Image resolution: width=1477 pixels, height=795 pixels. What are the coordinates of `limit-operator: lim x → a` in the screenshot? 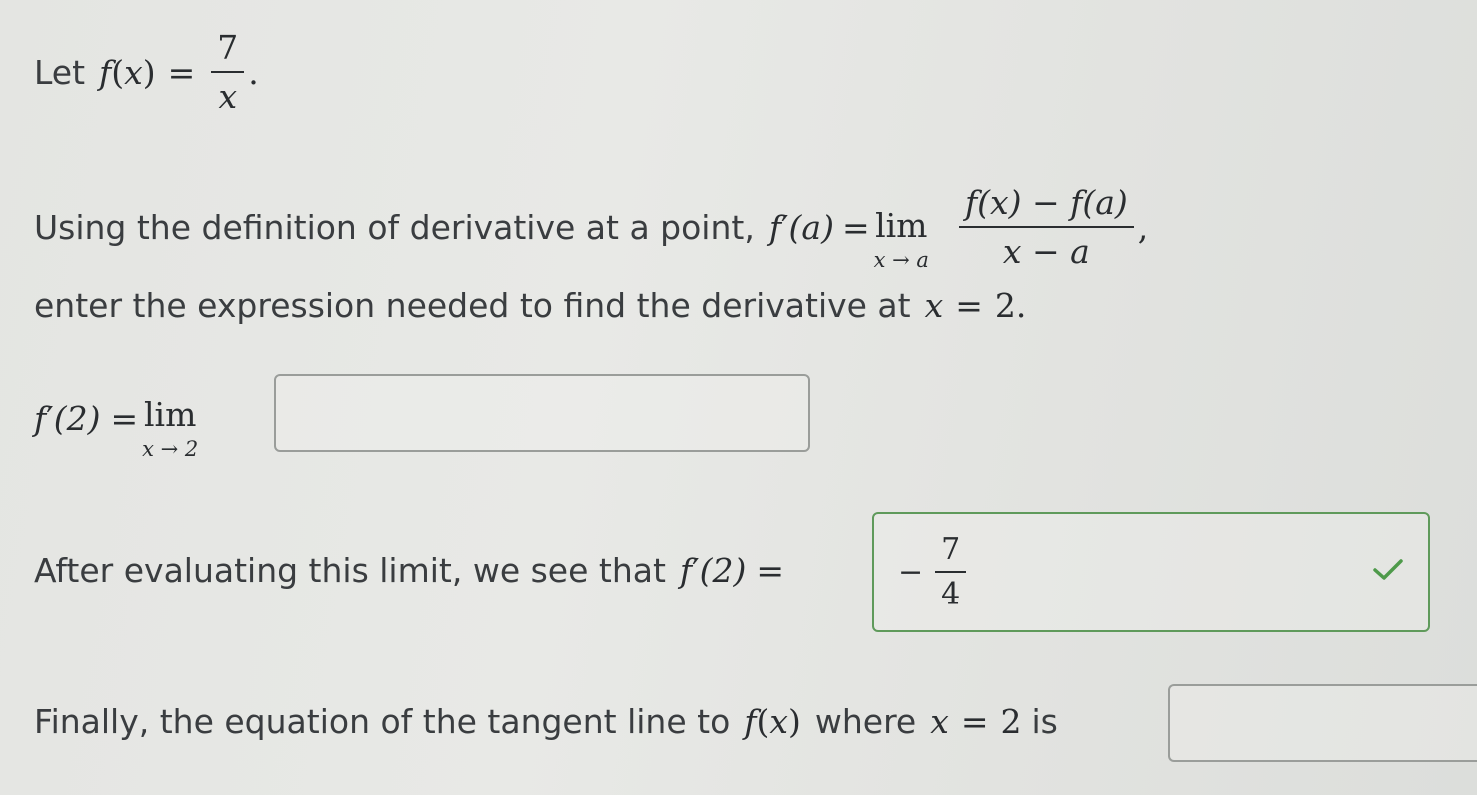 It's located at (901, 227).